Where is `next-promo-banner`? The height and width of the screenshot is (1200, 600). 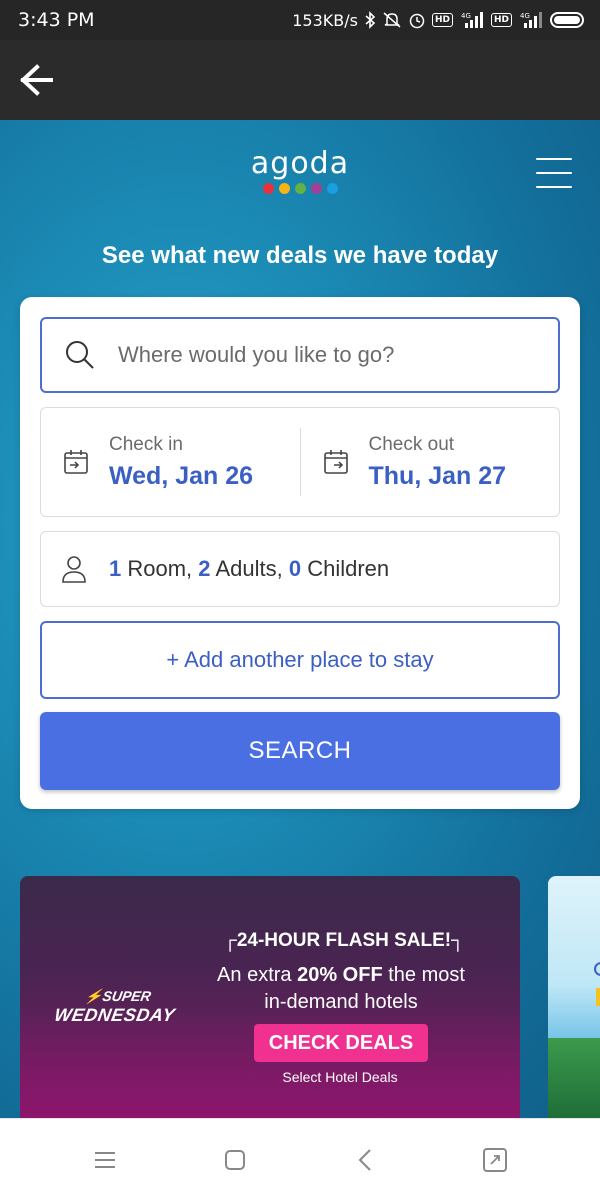 next-promo-banner is located at coordinates (574, 997).